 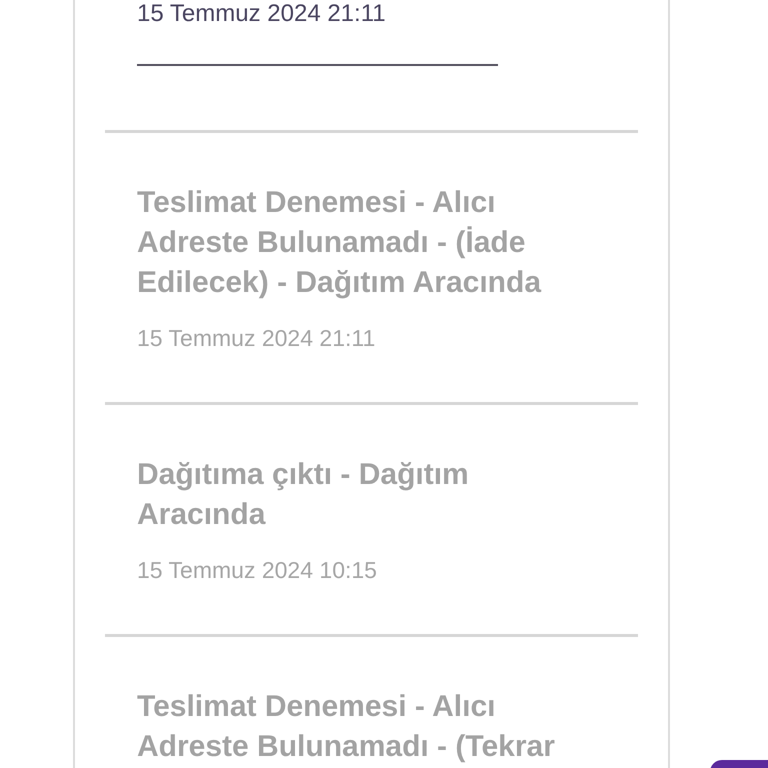 I want to click on event-title: Dağıtıma çıktı - Dağıtım Aracında, so click(x=303, y=495).